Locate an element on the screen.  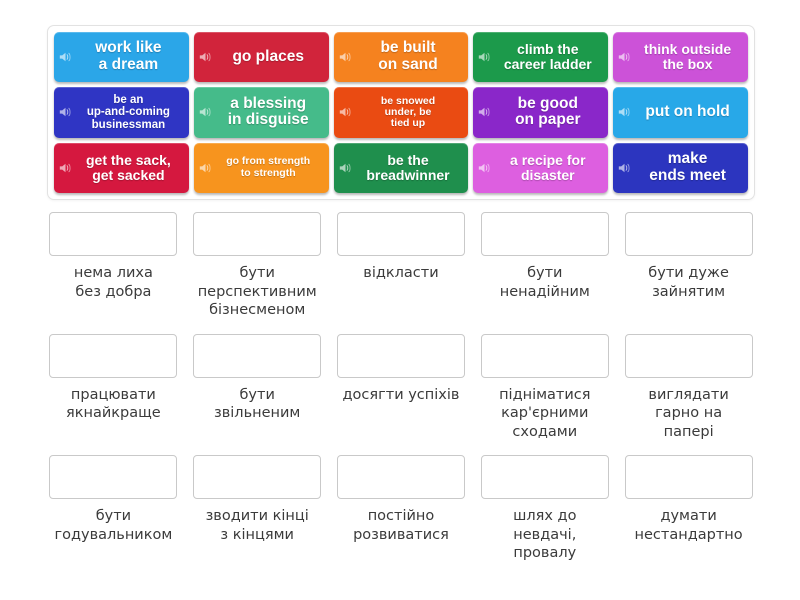
word-tile: go places is located at coordinates (261, 57).